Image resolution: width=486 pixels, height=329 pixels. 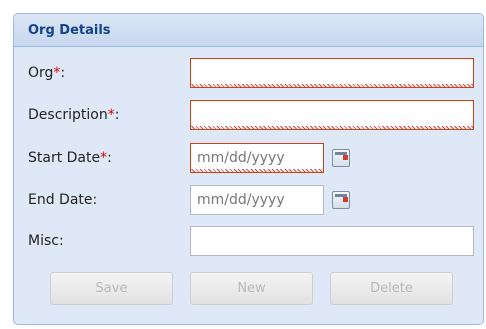 I want to click on description-label: Description*:, so click(x=74, y=115).